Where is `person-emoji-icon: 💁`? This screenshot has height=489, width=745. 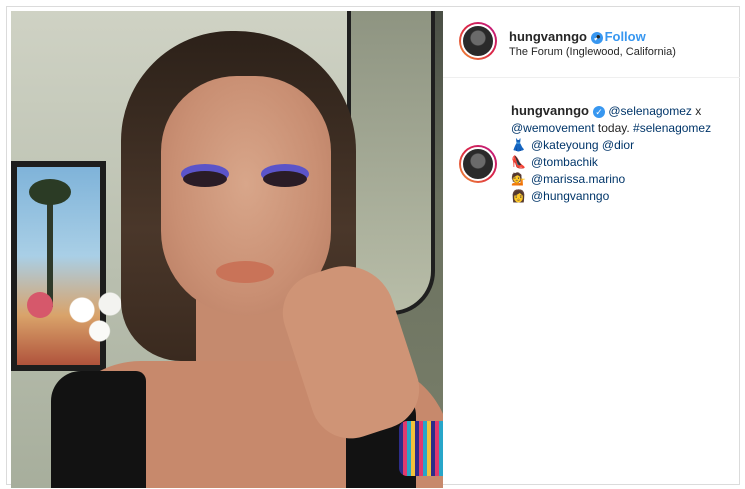
person-emoji-icon: 💁 is located at coordinates (518, 179).